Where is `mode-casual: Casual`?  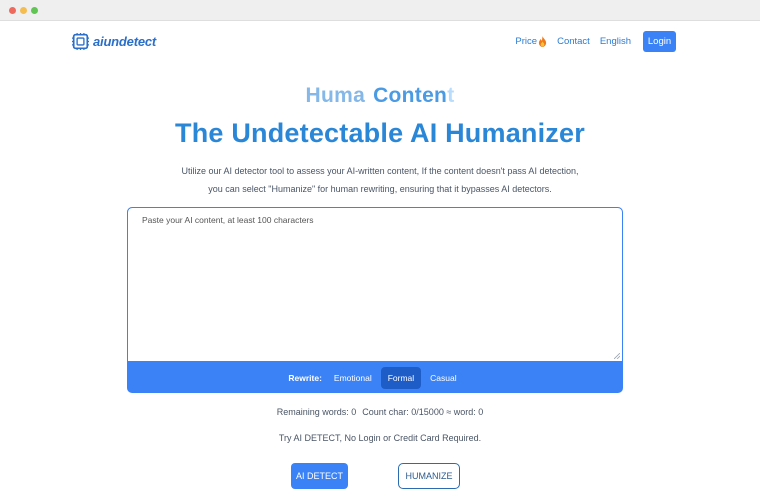 mode-casual: Casual is located at coordinates (443, 378).